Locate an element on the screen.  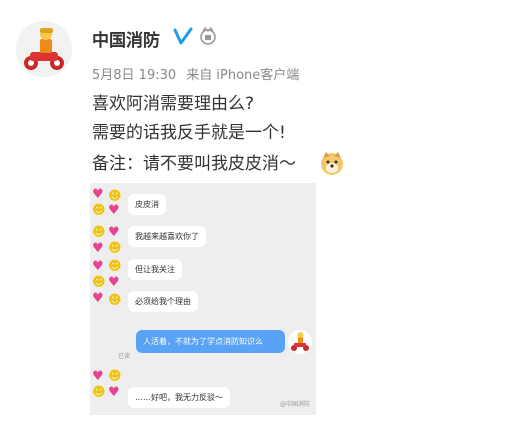
doge-icon is located at coordinates (332, 163).